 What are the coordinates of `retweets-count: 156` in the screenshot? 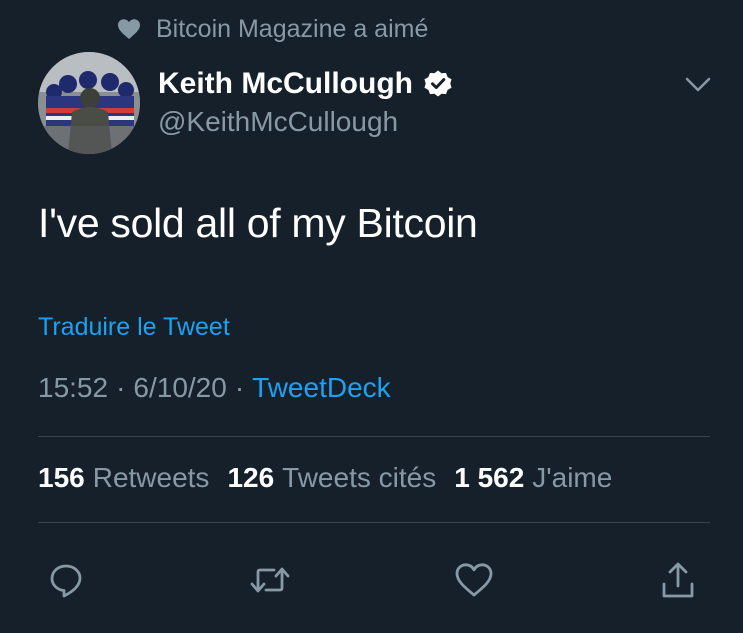 It's located at (61, 477).